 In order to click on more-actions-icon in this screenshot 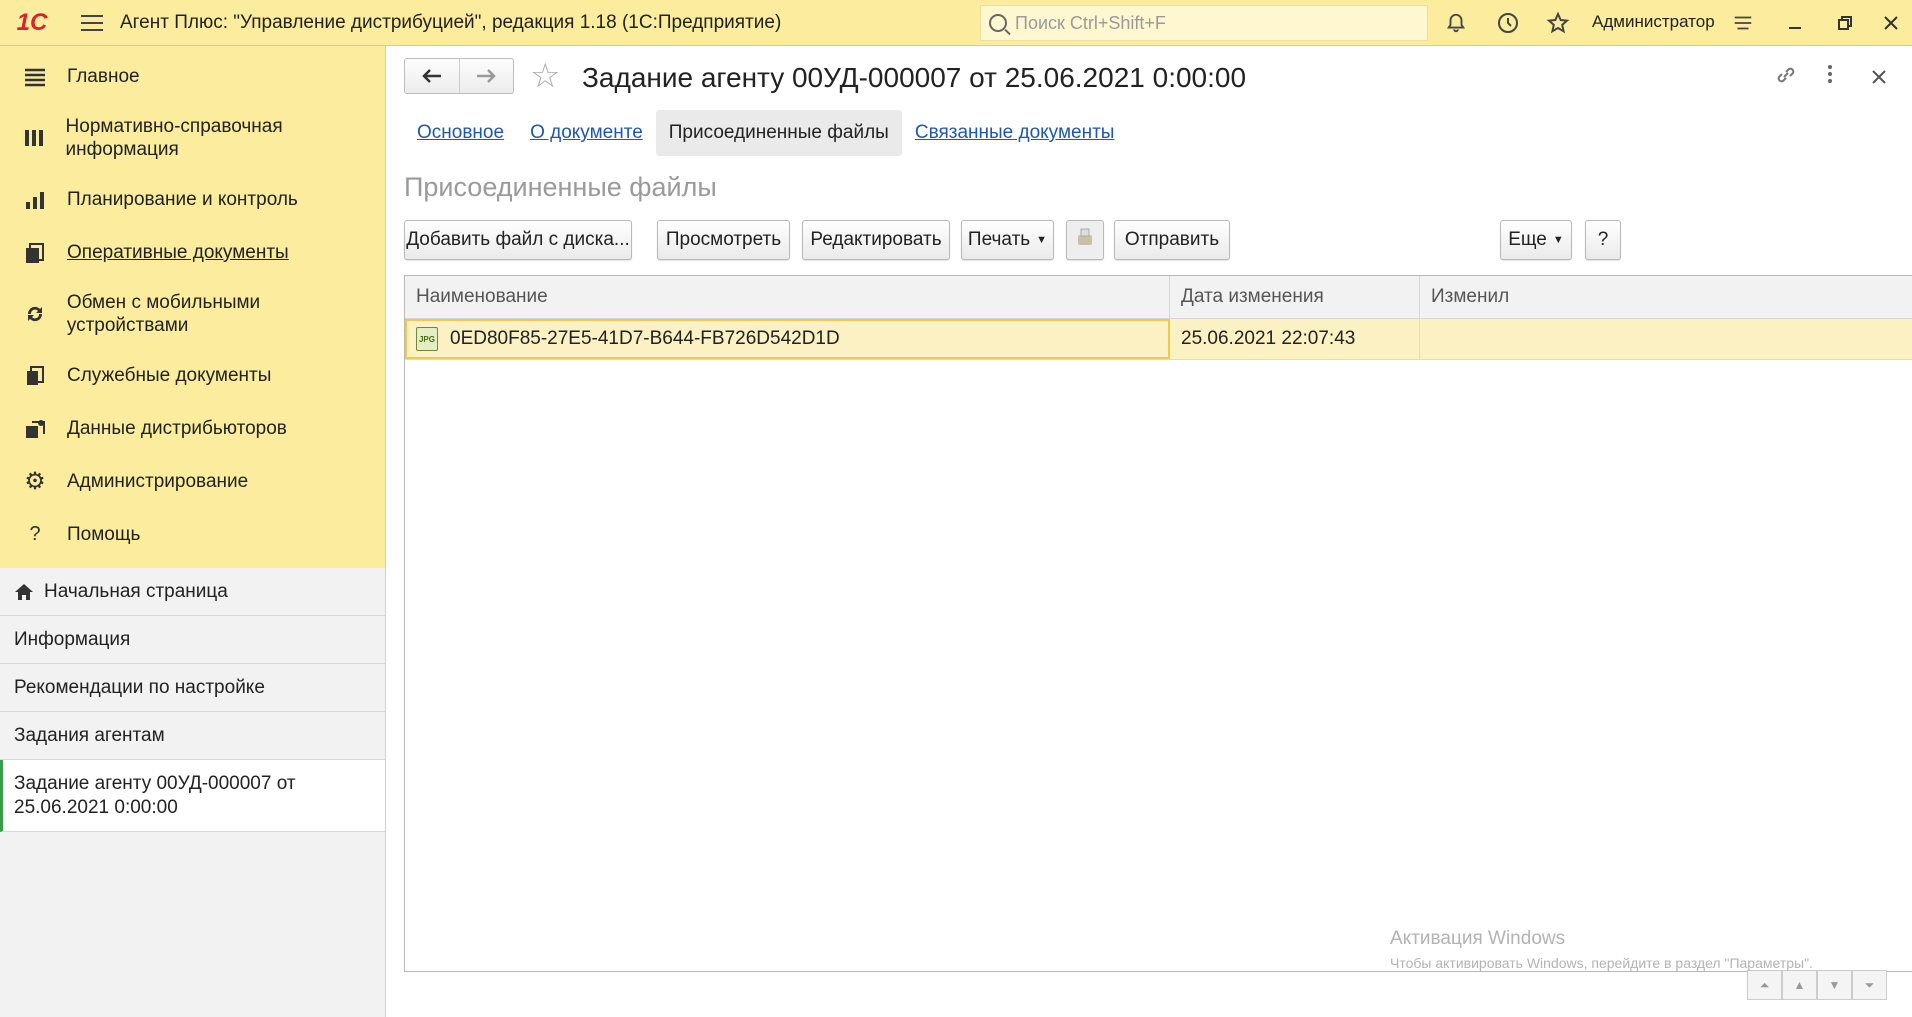, I will do `click(1830, 77)`.